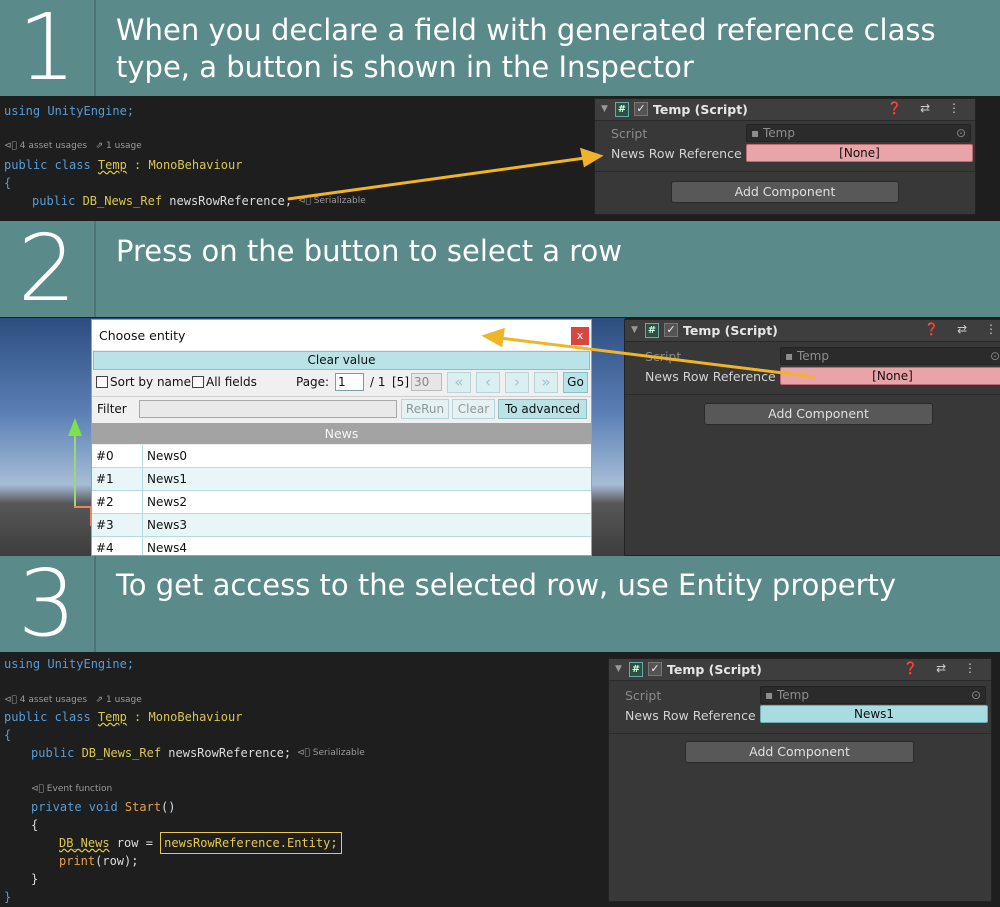  What do you see at coordinates (8, 897) in the screenshot?
I see `close-brace: }` at bounding box center [8, 897].